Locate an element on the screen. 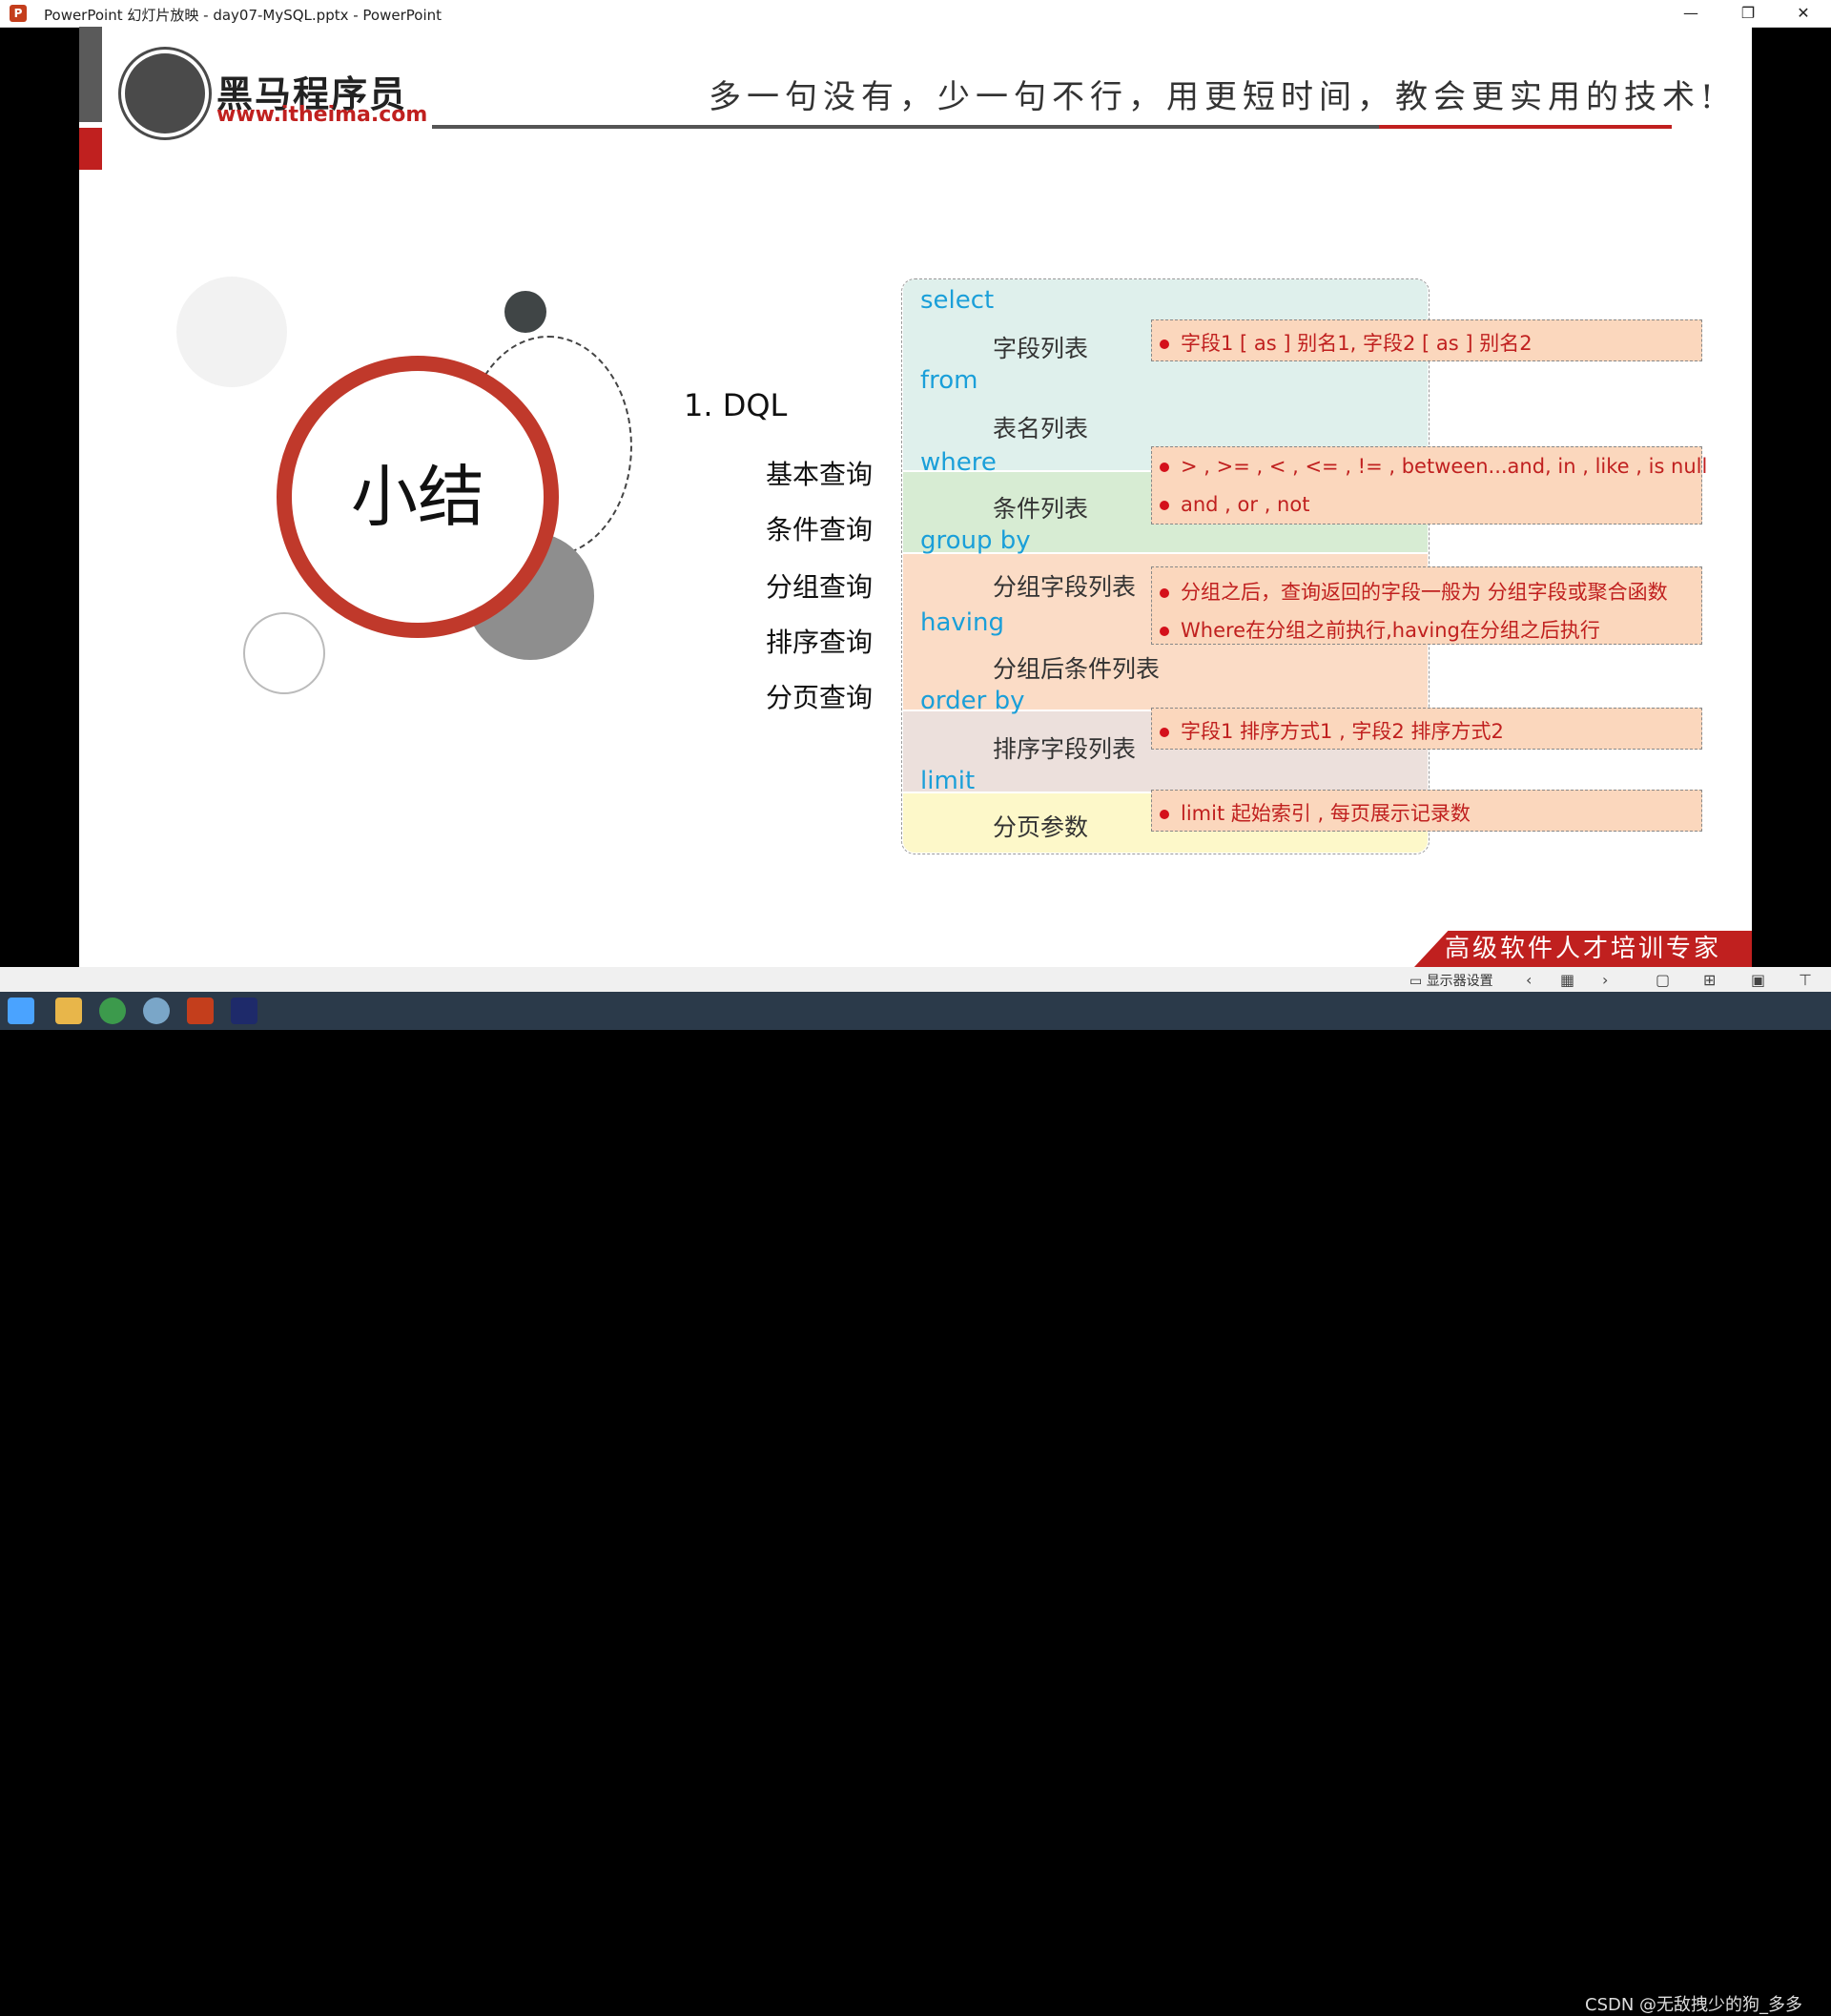  deco-circle-outline is located at coordinates (284, 653).